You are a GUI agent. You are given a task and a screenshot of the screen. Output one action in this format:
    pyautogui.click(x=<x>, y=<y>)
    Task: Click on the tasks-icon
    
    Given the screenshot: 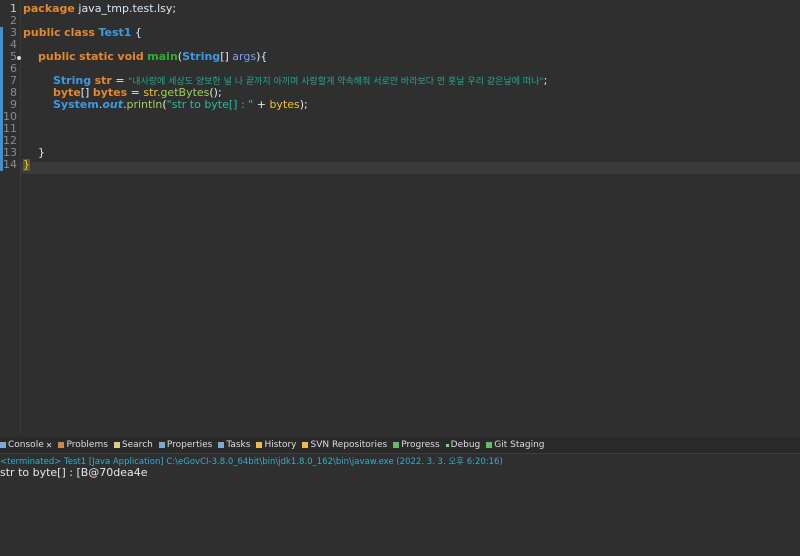 What is the action you would take?
    pyautogui.click(x=221, y=445)
    